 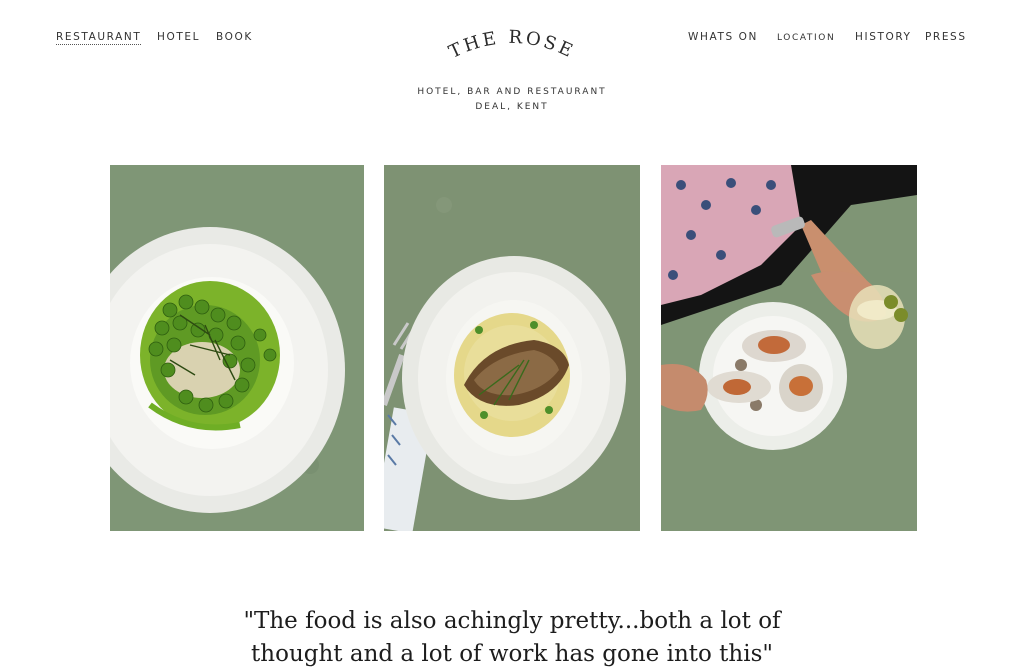 What do you see at coordinates (883, 37) in the screenshot?
I see `nav-history: History` at bounding box center [883, 37].